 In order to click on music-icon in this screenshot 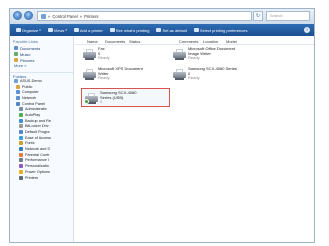, I will do `click(16, 54)`.